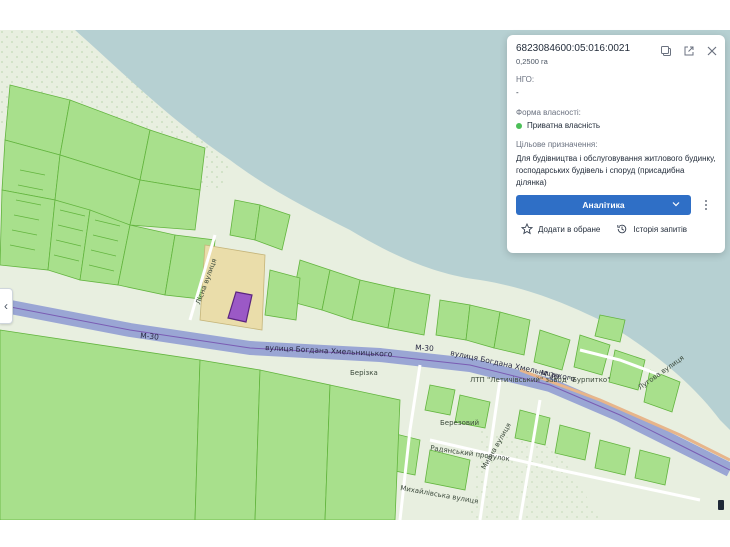  I want to click on external-link-icon, so click(689, 51).